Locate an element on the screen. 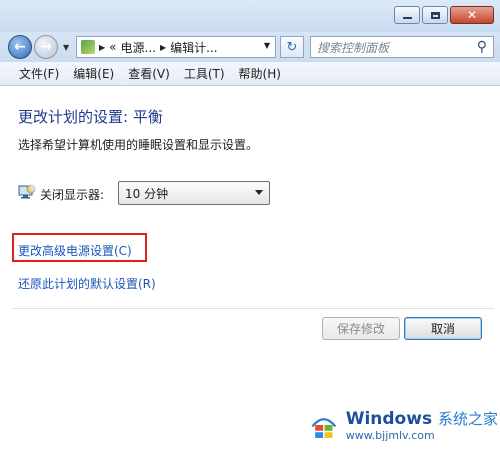 The height and width of the screenshot is (452, 500). watermark: Windows 系统之家 www.bjjmlv.com is located at coordinates (403, 425).